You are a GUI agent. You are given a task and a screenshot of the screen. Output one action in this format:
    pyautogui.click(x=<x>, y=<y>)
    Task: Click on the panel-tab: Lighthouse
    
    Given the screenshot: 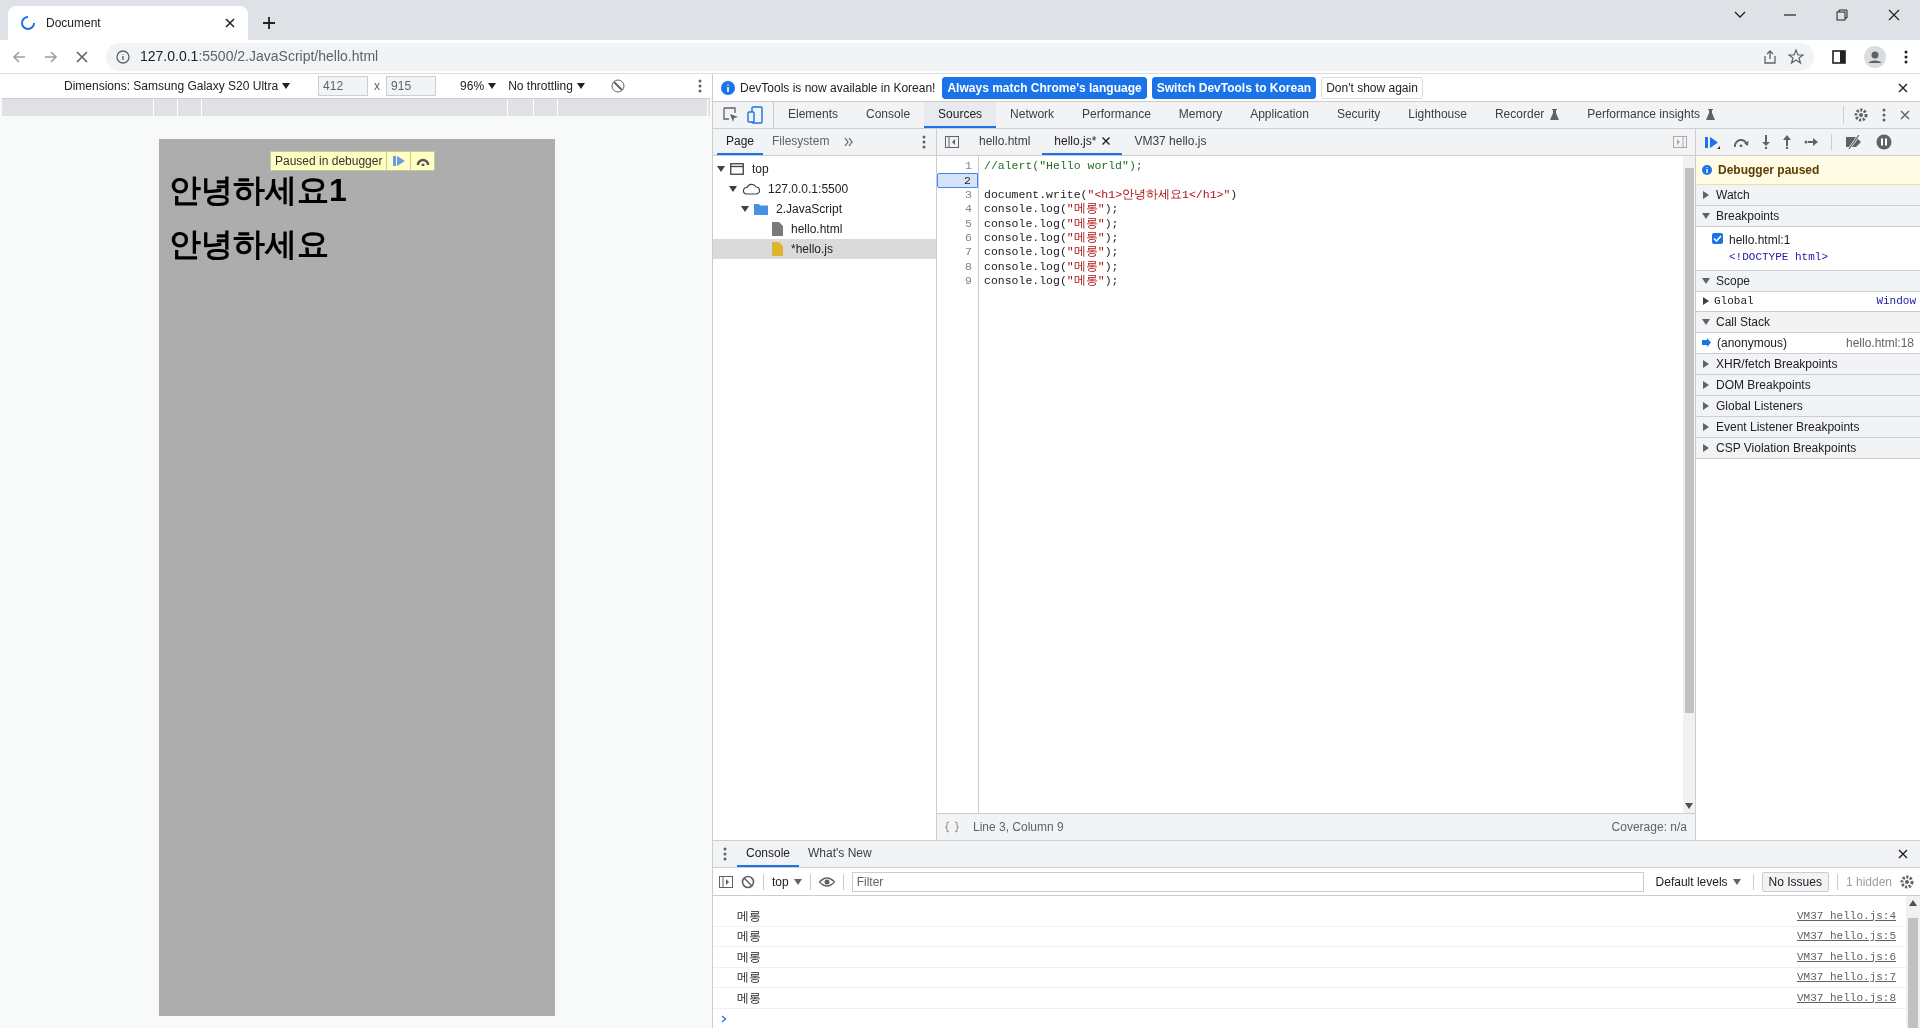 What is the action you would take?
    pyautogui.click(x=1437, y=115)
    